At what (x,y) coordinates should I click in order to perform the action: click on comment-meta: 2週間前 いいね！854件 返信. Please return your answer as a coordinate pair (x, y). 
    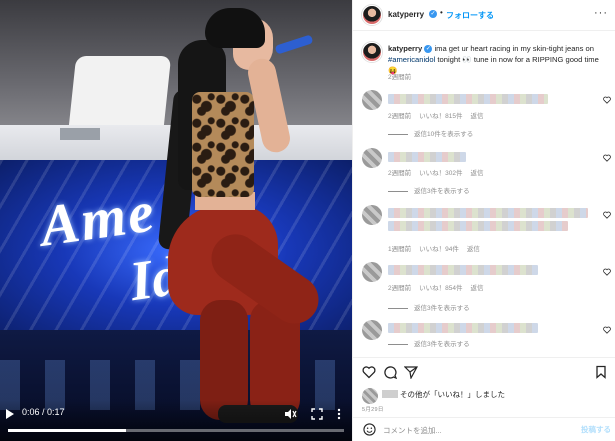
    Looking at the image, I should click on (439, 287).